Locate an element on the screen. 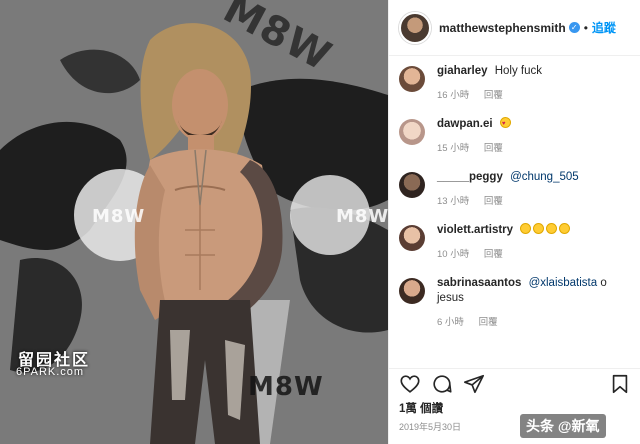  watermark-m8w-bottom: M8W is located at coordinates (286, 387).